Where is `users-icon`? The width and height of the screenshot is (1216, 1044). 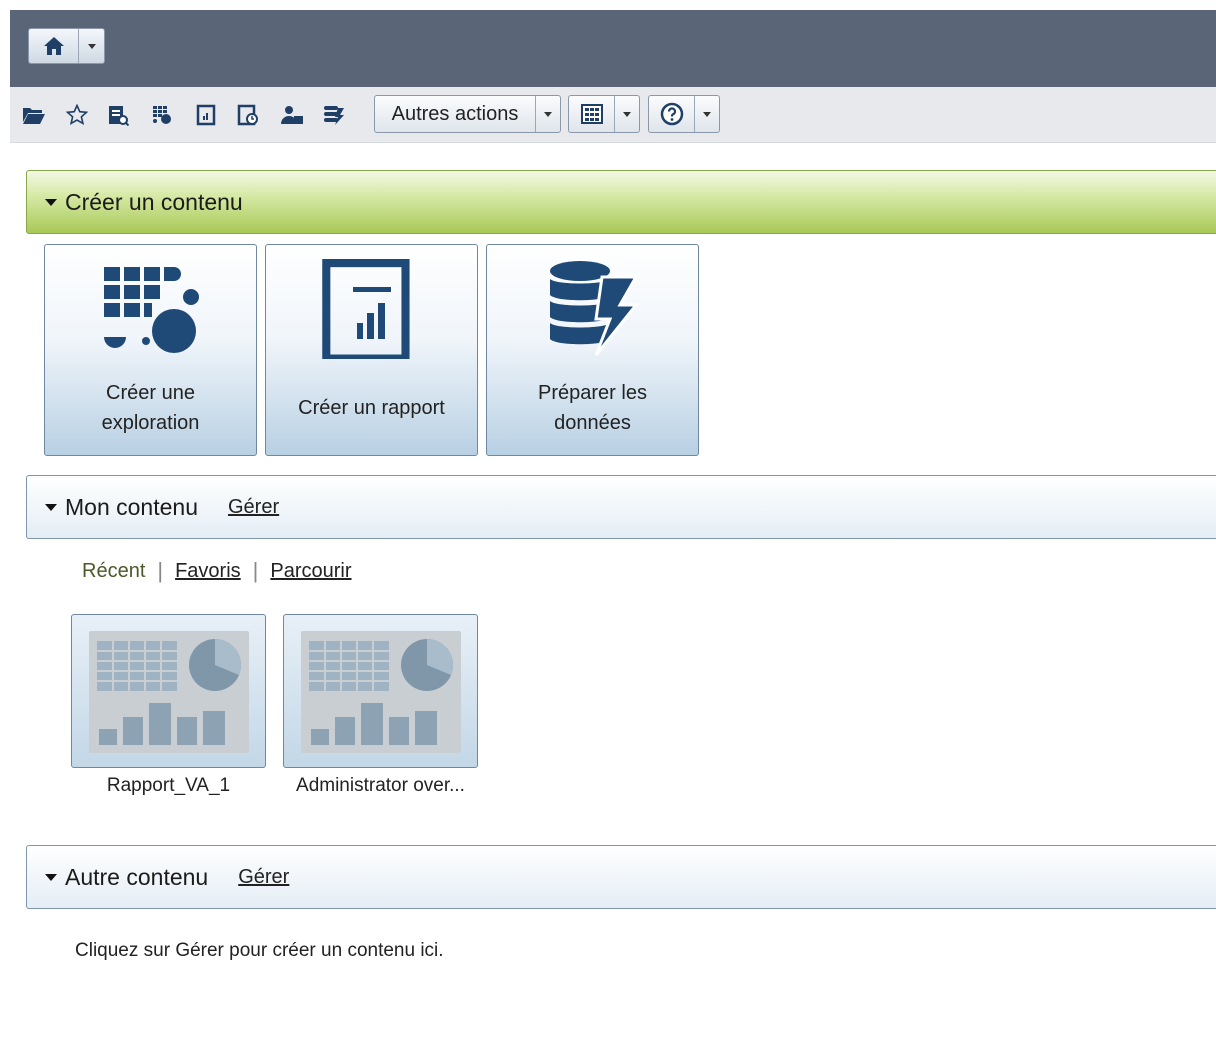 users-icon is located at coordinates (292, 115).